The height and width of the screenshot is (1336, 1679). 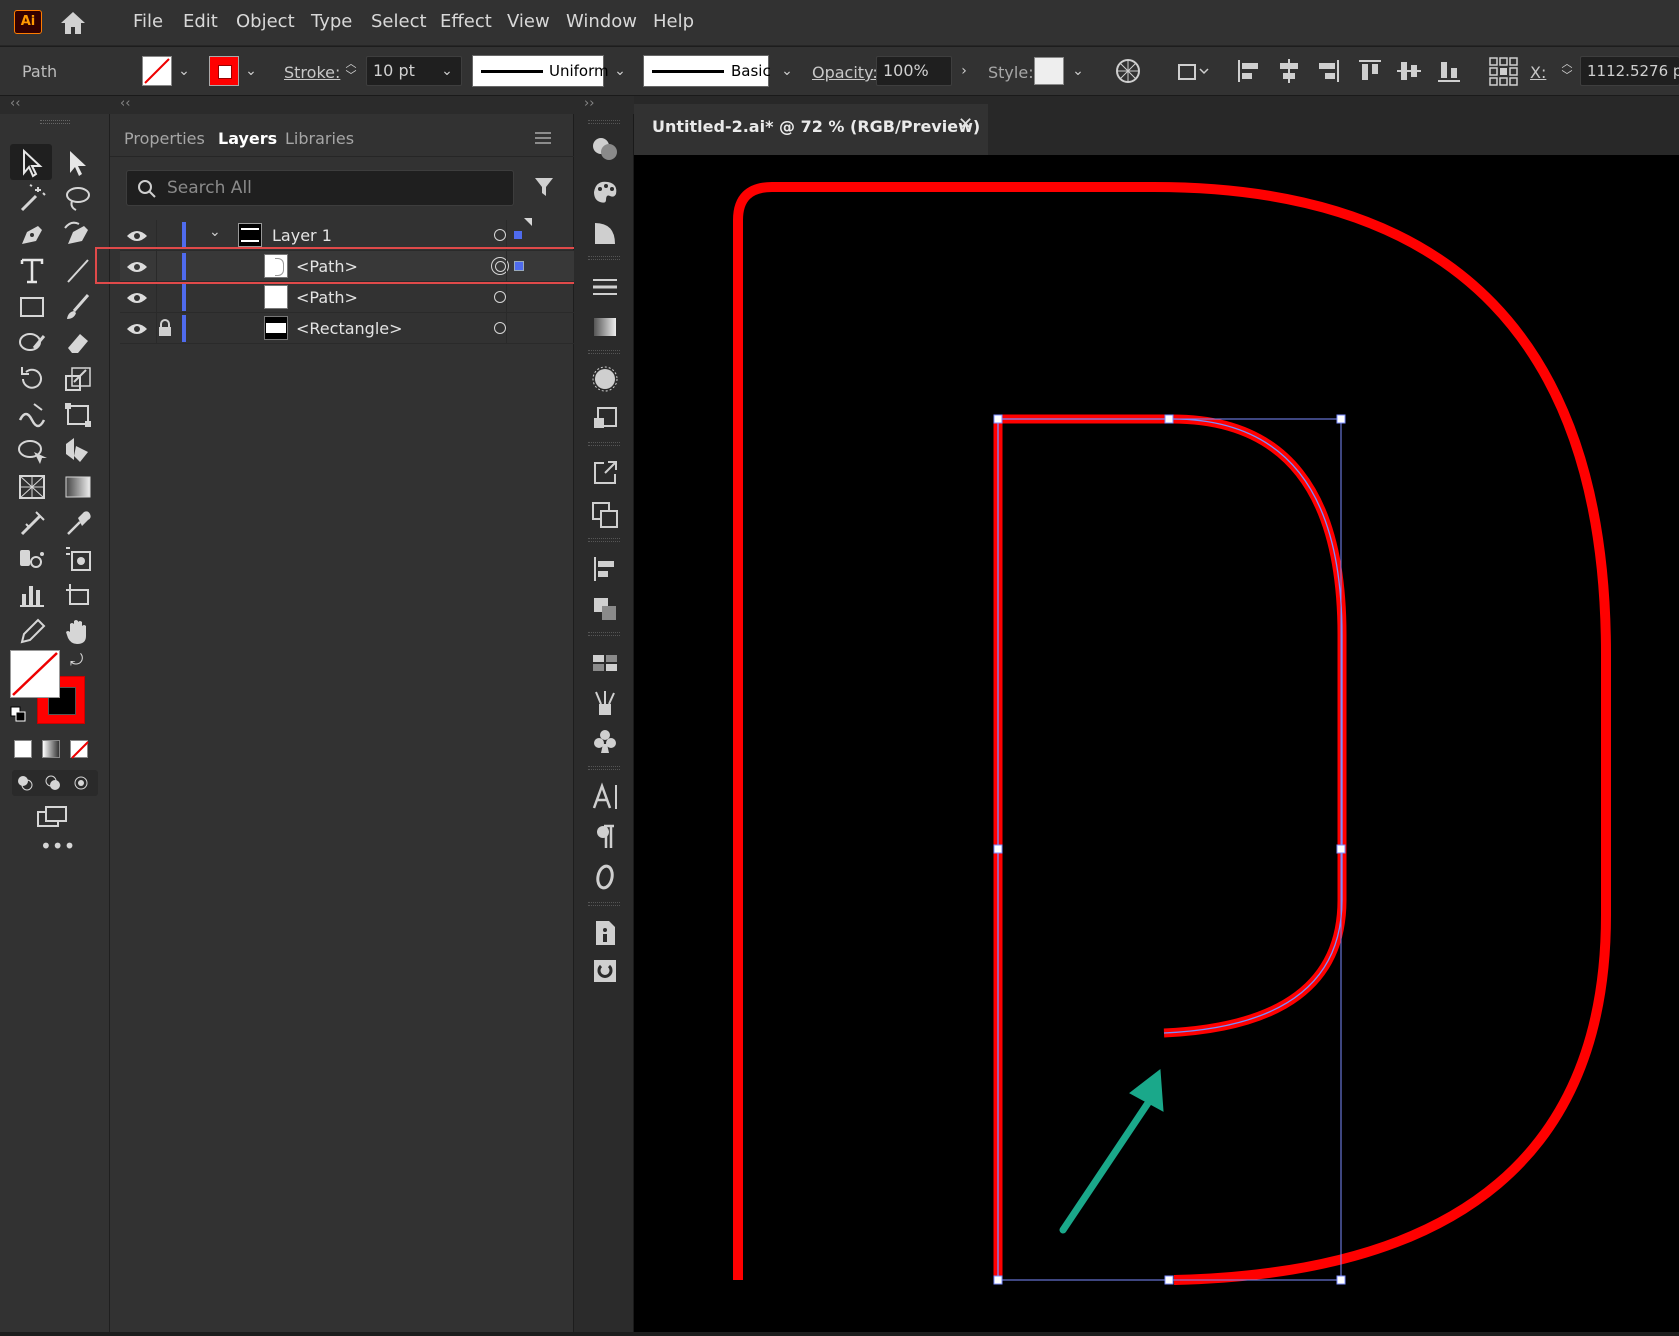 I want to click on stroke-label: Stroke:, so click(x=312, y=73).